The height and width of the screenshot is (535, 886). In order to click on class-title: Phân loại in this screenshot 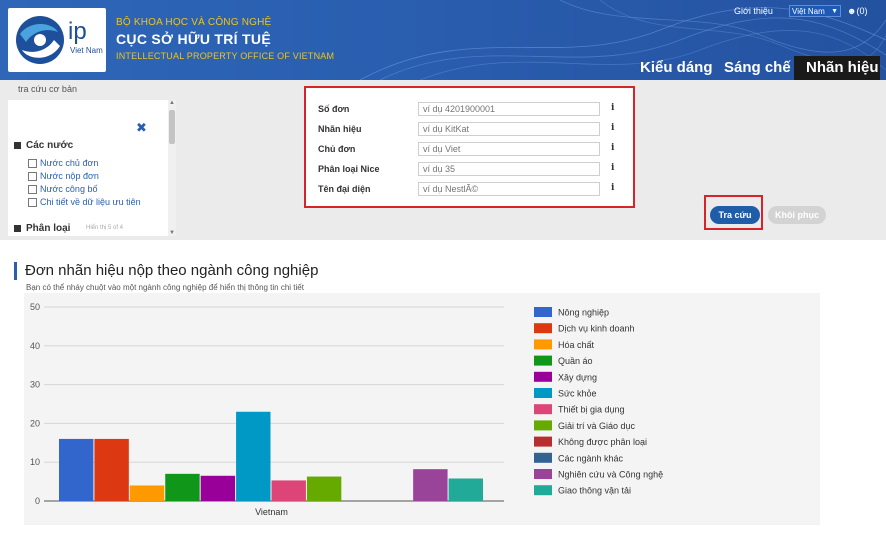, I will do `click(48, 228)`.